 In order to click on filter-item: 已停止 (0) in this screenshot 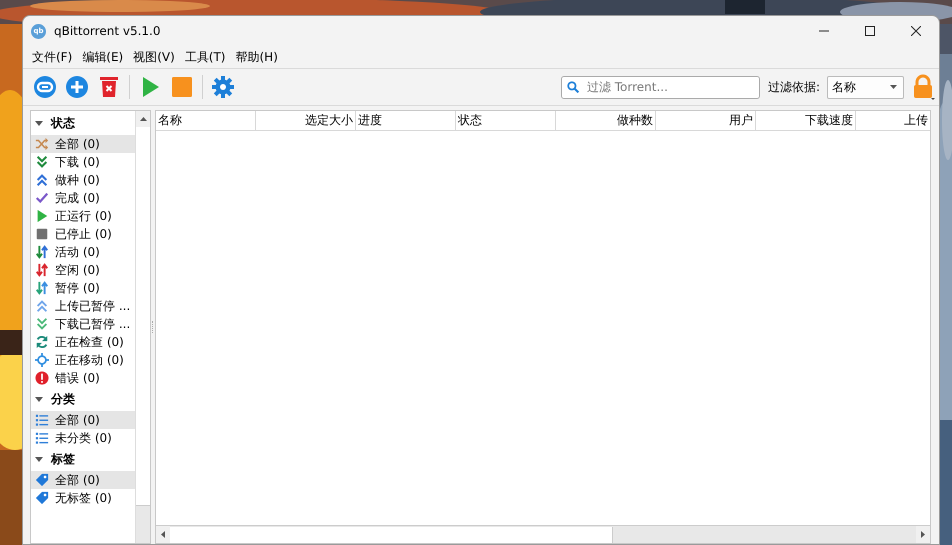, I will do `click(83, 234)`.